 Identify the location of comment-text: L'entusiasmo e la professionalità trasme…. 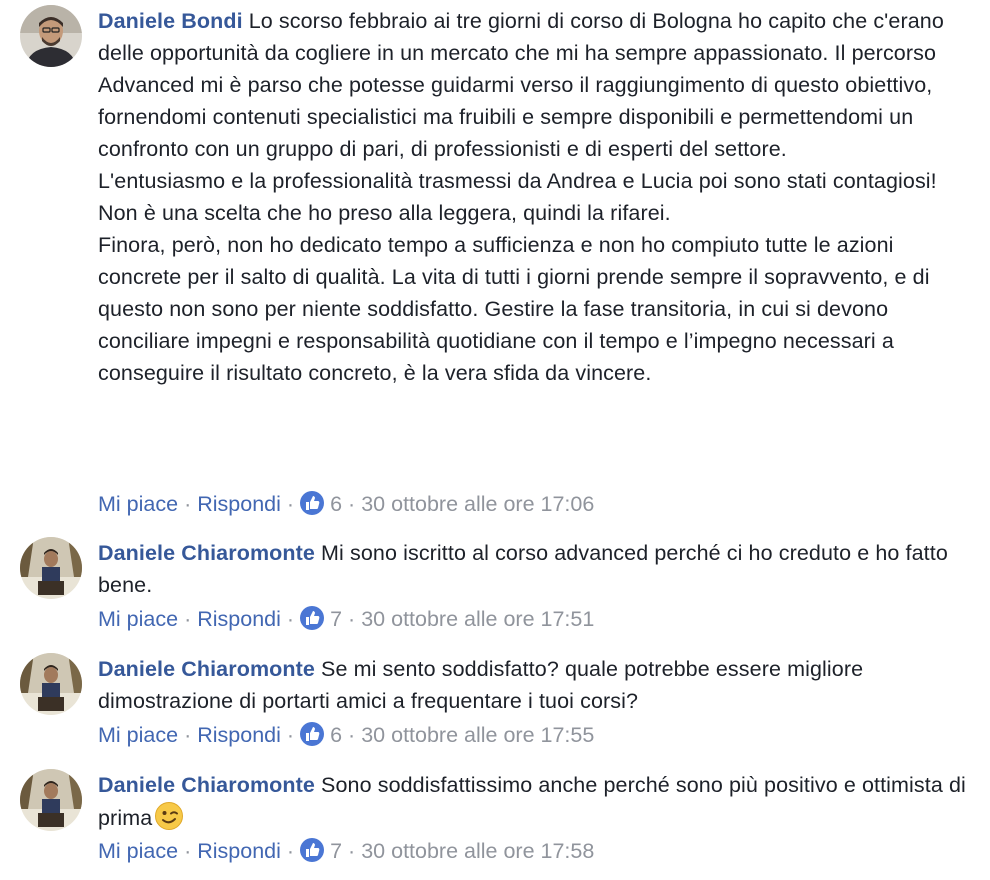
(517, 181).